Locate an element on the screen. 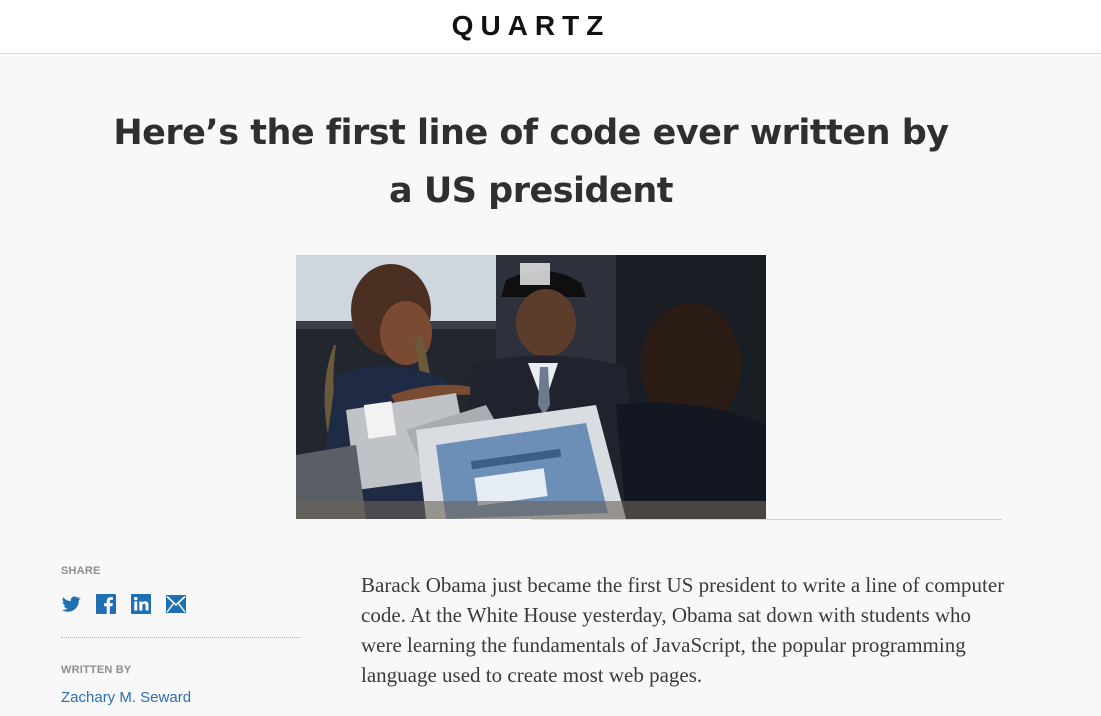 The width and height of the screenshot is (1101, 716). site-logo: QUARTZ is located at coordinates (531, 26).